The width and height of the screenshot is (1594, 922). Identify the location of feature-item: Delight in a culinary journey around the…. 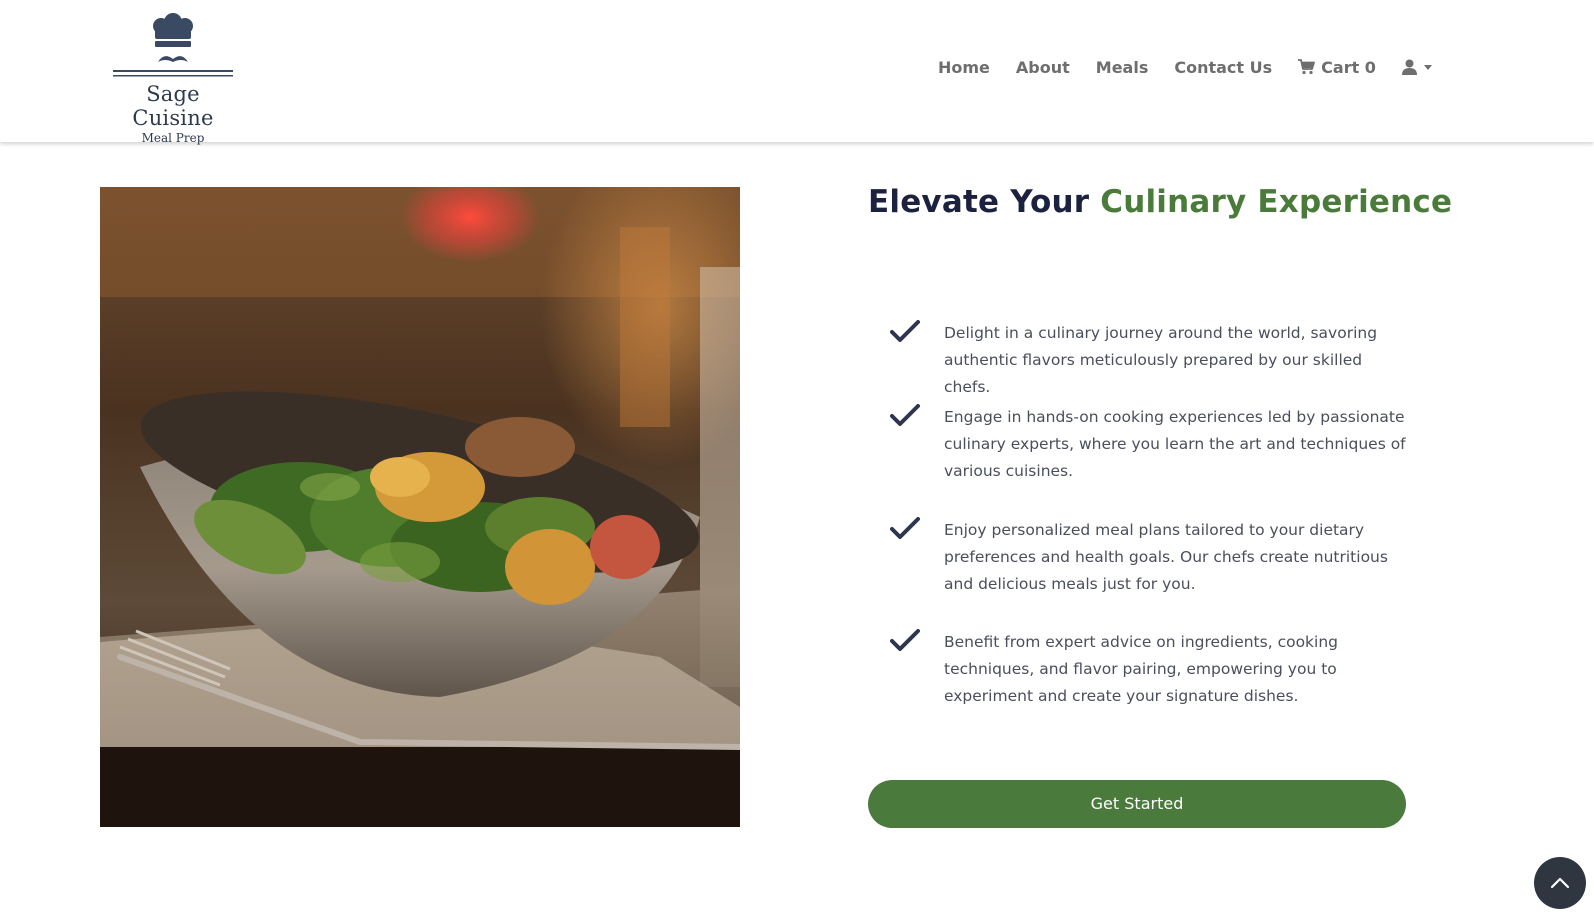
(1150, 360).